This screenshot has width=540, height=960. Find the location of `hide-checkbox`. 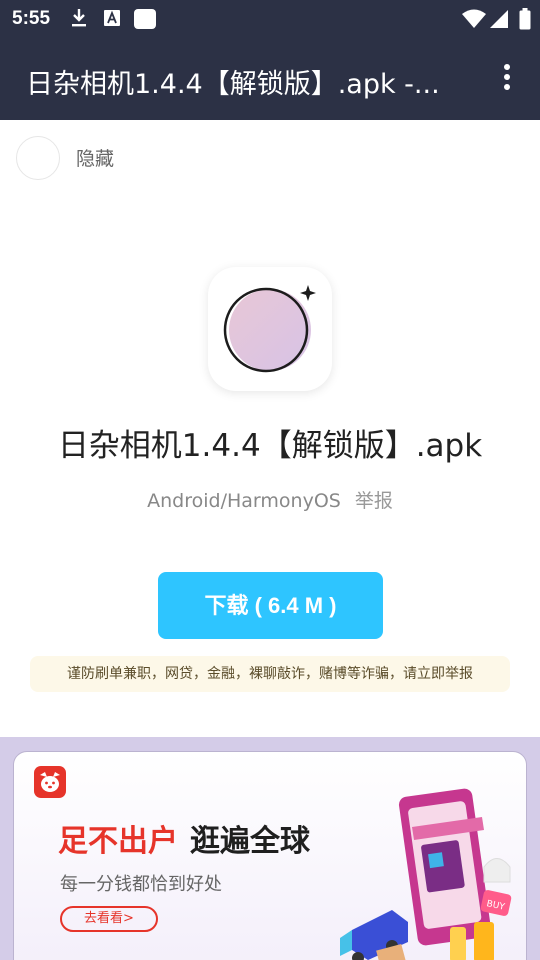

hide-checkbox is located at coordinates (38, 158).